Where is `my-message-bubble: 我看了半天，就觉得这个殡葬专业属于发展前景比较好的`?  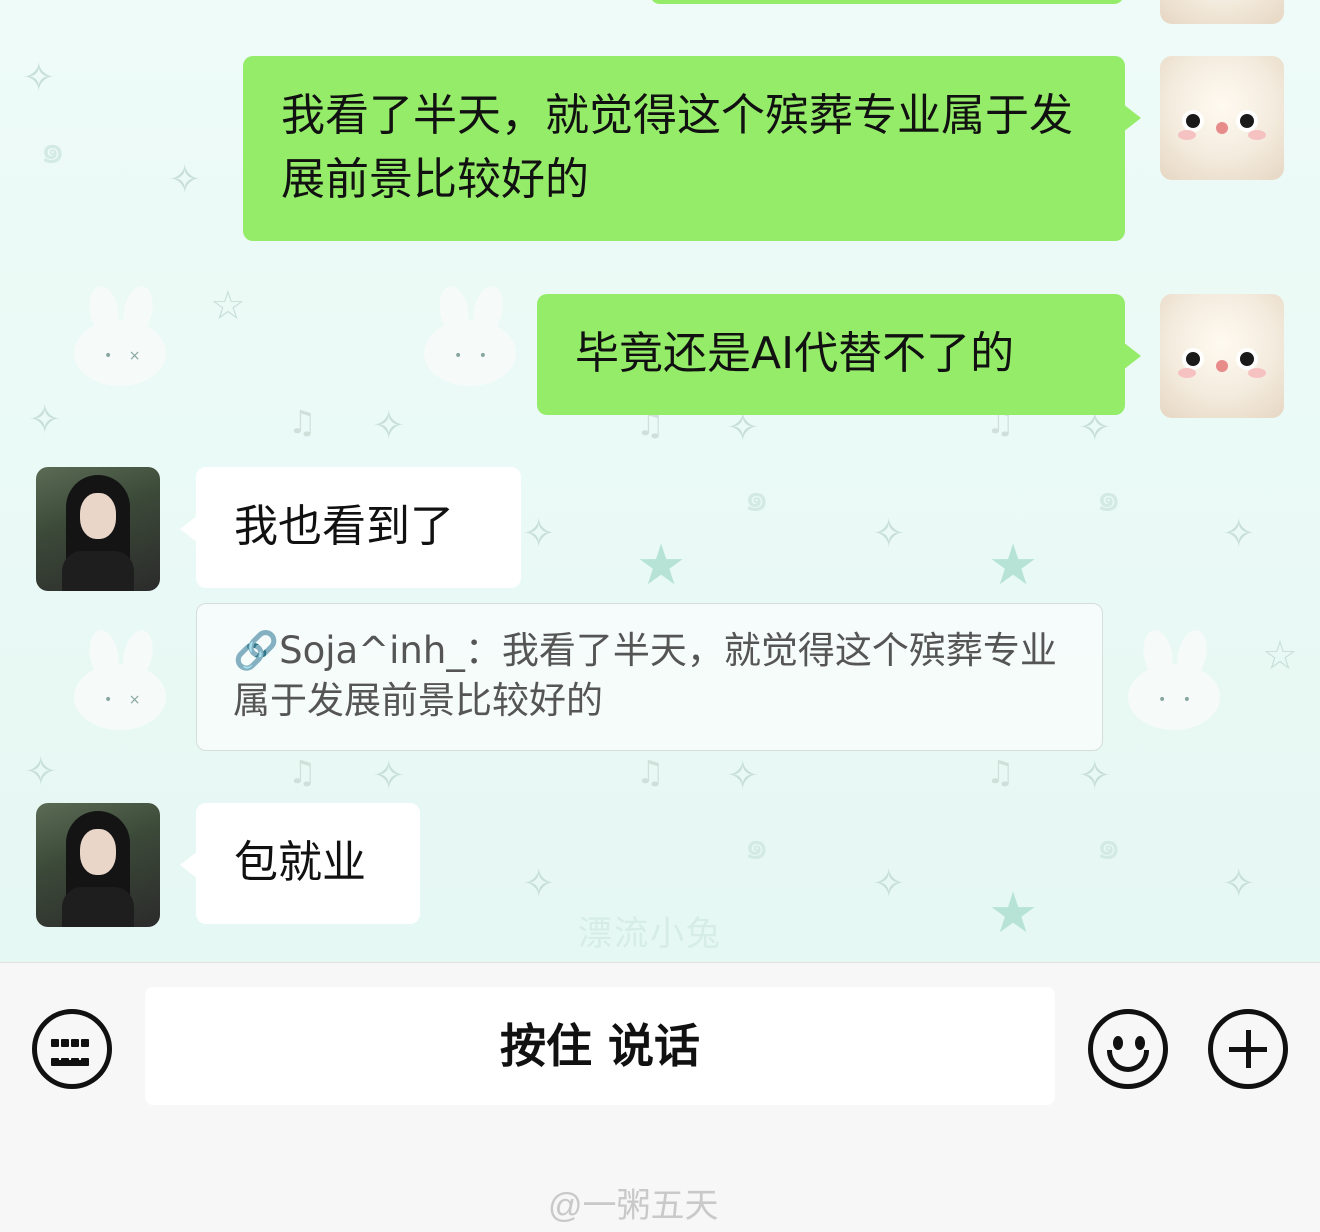
my-message-bubble: 我看了半天，就觉得这个殡葬专业属于发展前景比较好的 is located at coordinates (692, 148).